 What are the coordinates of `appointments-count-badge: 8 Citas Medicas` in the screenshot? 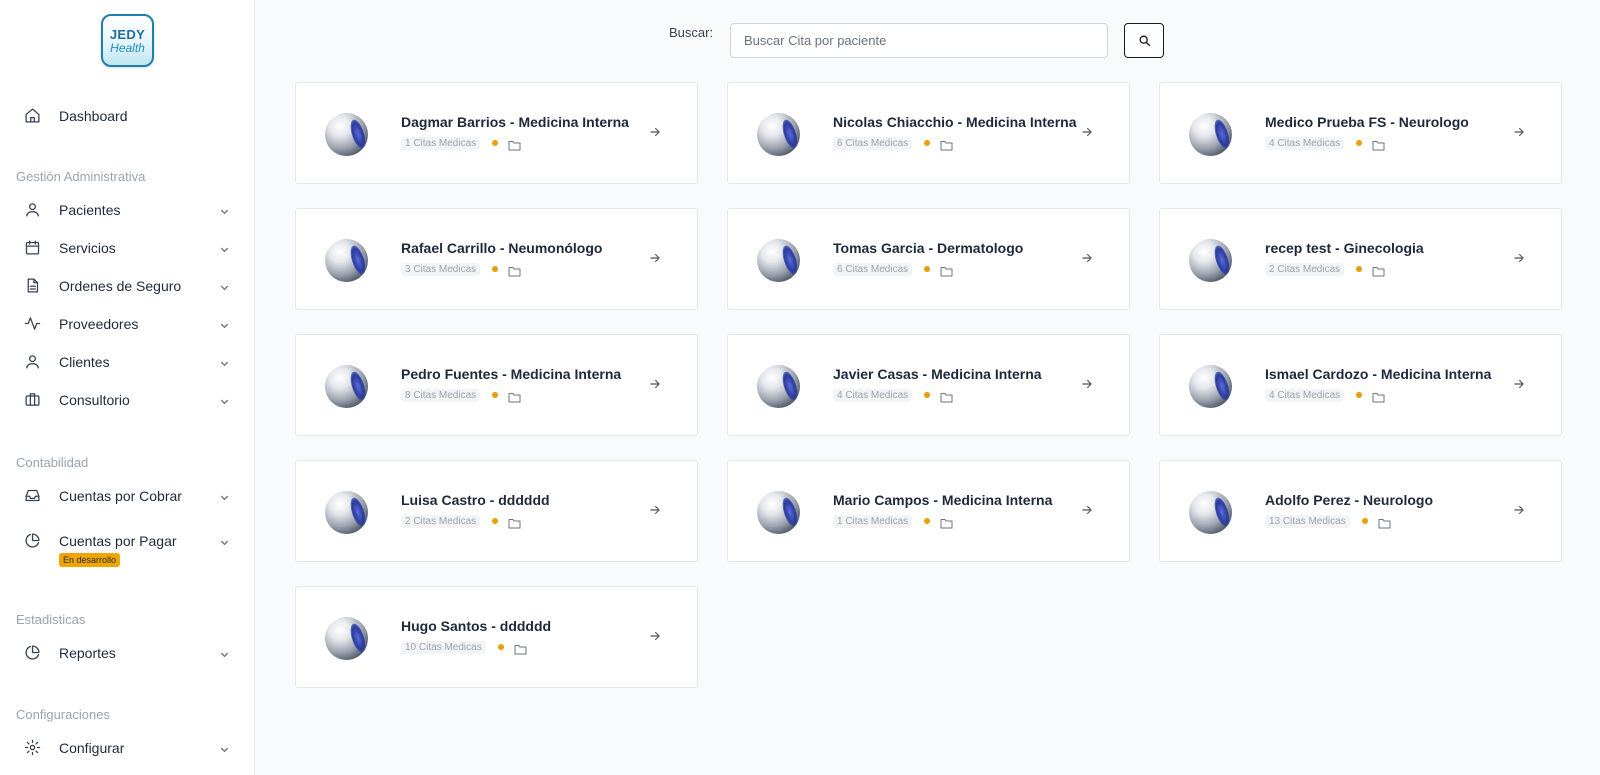 It's located at (441, 395).